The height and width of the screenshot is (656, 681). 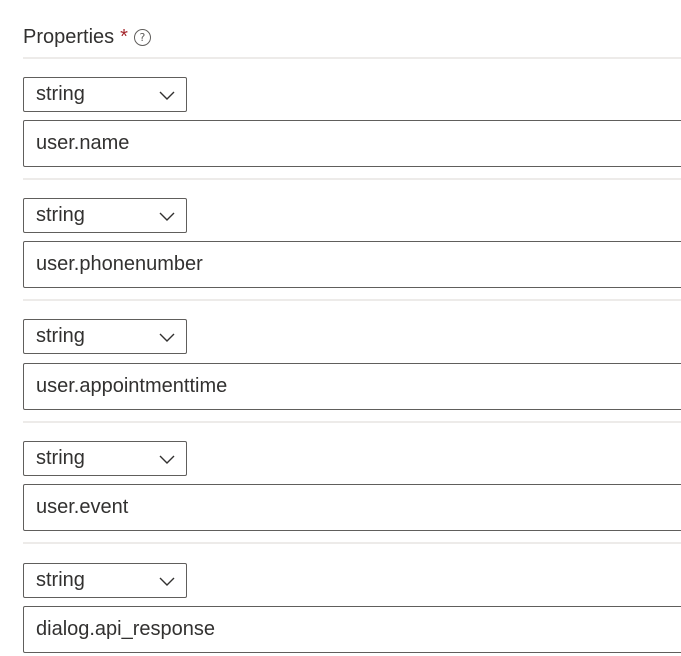 What do you see at coordinates (142, 37) in the screenshot?
I see `question-circle-icon: ?` at bounding box center [142, 37].